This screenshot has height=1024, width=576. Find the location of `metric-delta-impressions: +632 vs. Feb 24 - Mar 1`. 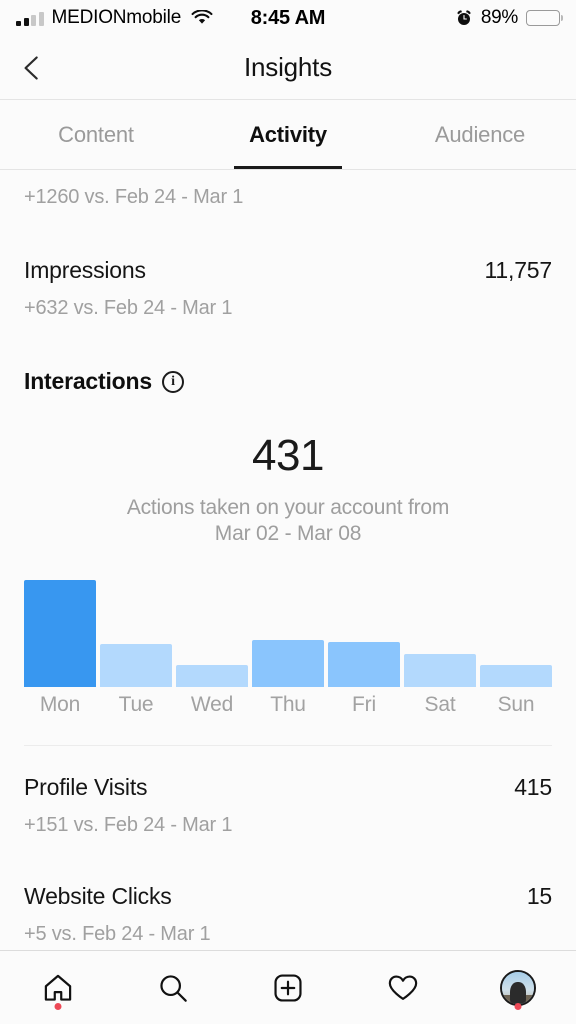

metric-delta-impressions: +632 vs. Feb 24 - Mar 1 is located at coordinates (128, 308).